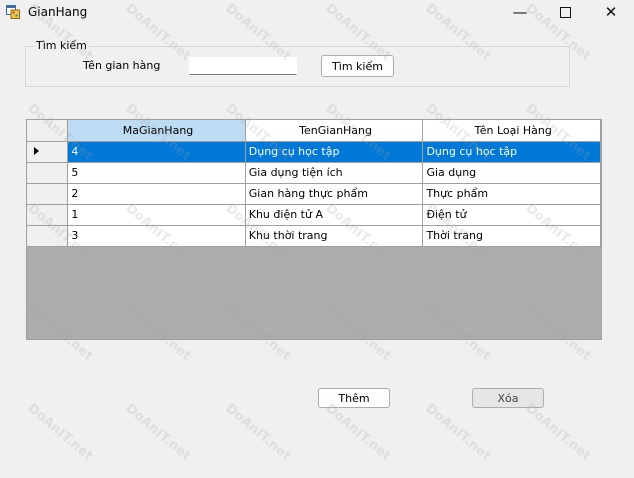  What do you see at coordinates (156, 215) in the screenshot?
I see `cell-magianhang: 1` at bounding box center [156, 215].